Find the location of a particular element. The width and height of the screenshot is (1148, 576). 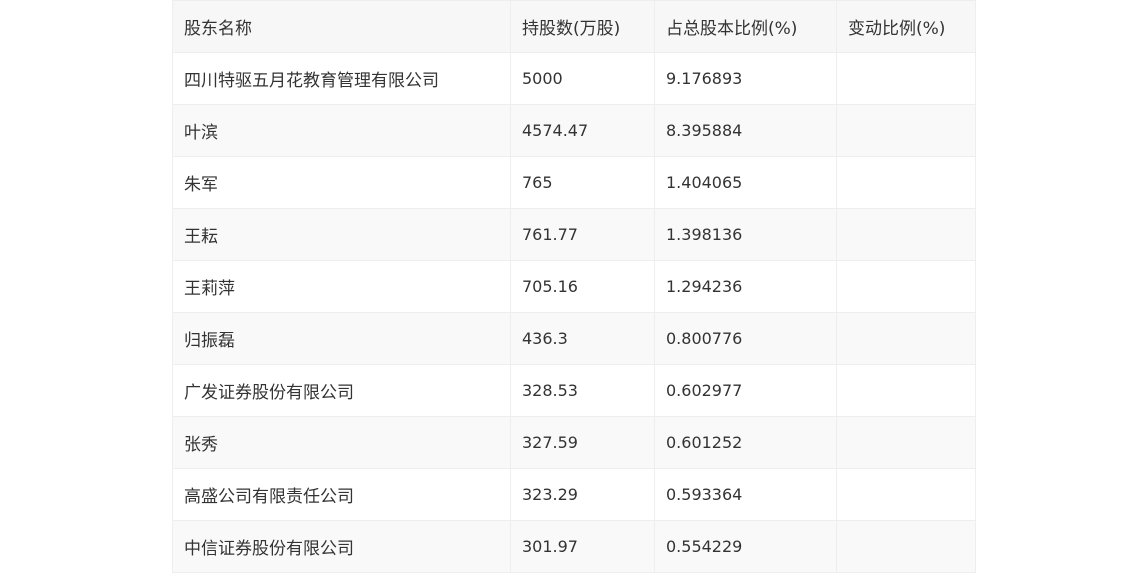

table-row: 叶滨 4574.47 8.395884 is located at coordinates (574, 130).